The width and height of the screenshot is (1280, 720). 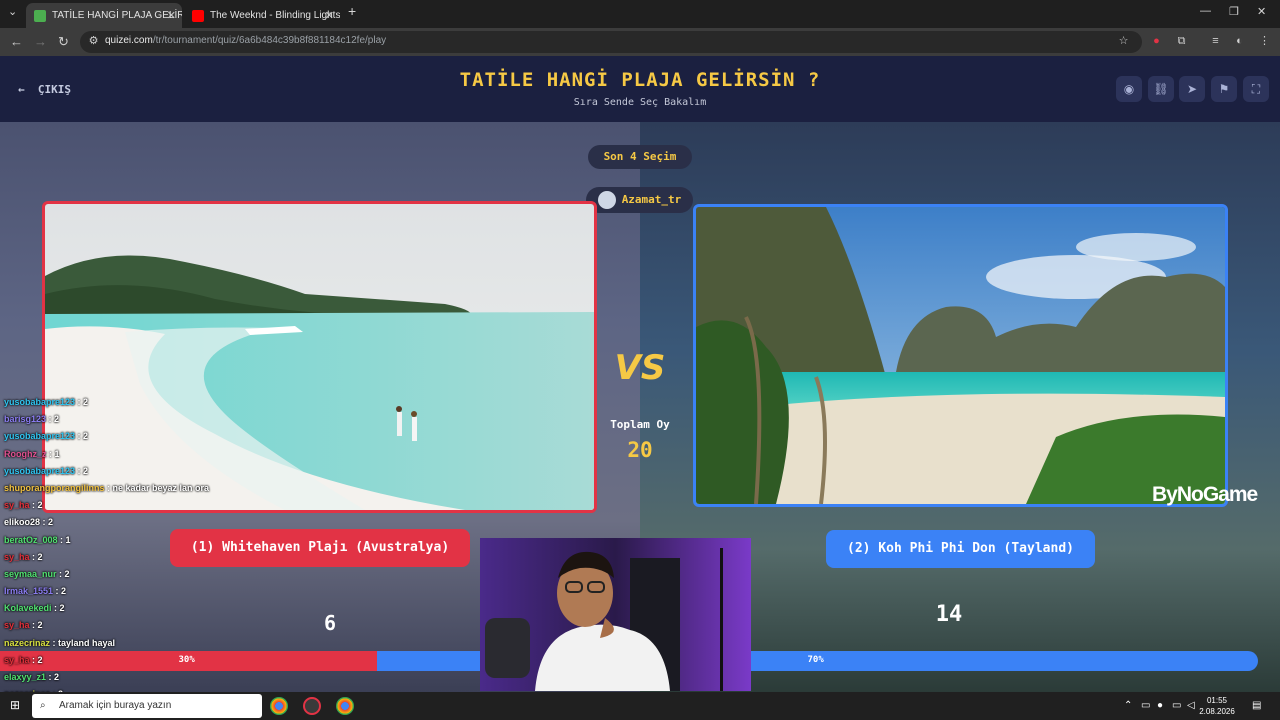 I want to click on clock-time: 01:55, so click(x=1217, y=700).